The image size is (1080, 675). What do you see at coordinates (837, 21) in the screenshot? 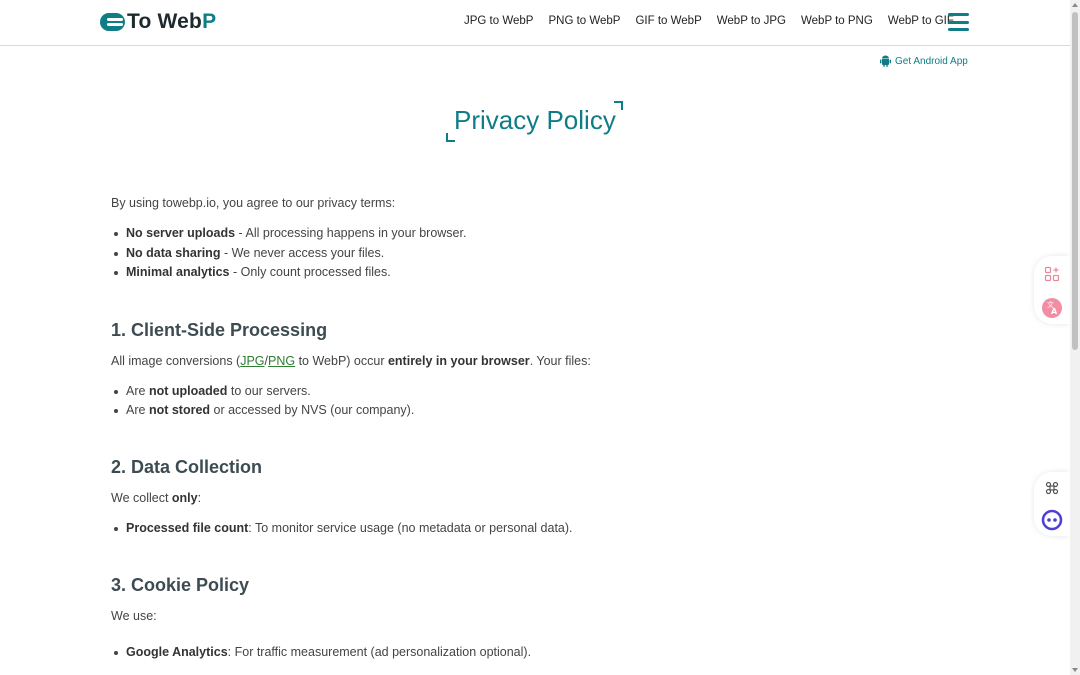
I see `nav-webp-to-png: WebP to PNG` at bounding box center [837, 21].